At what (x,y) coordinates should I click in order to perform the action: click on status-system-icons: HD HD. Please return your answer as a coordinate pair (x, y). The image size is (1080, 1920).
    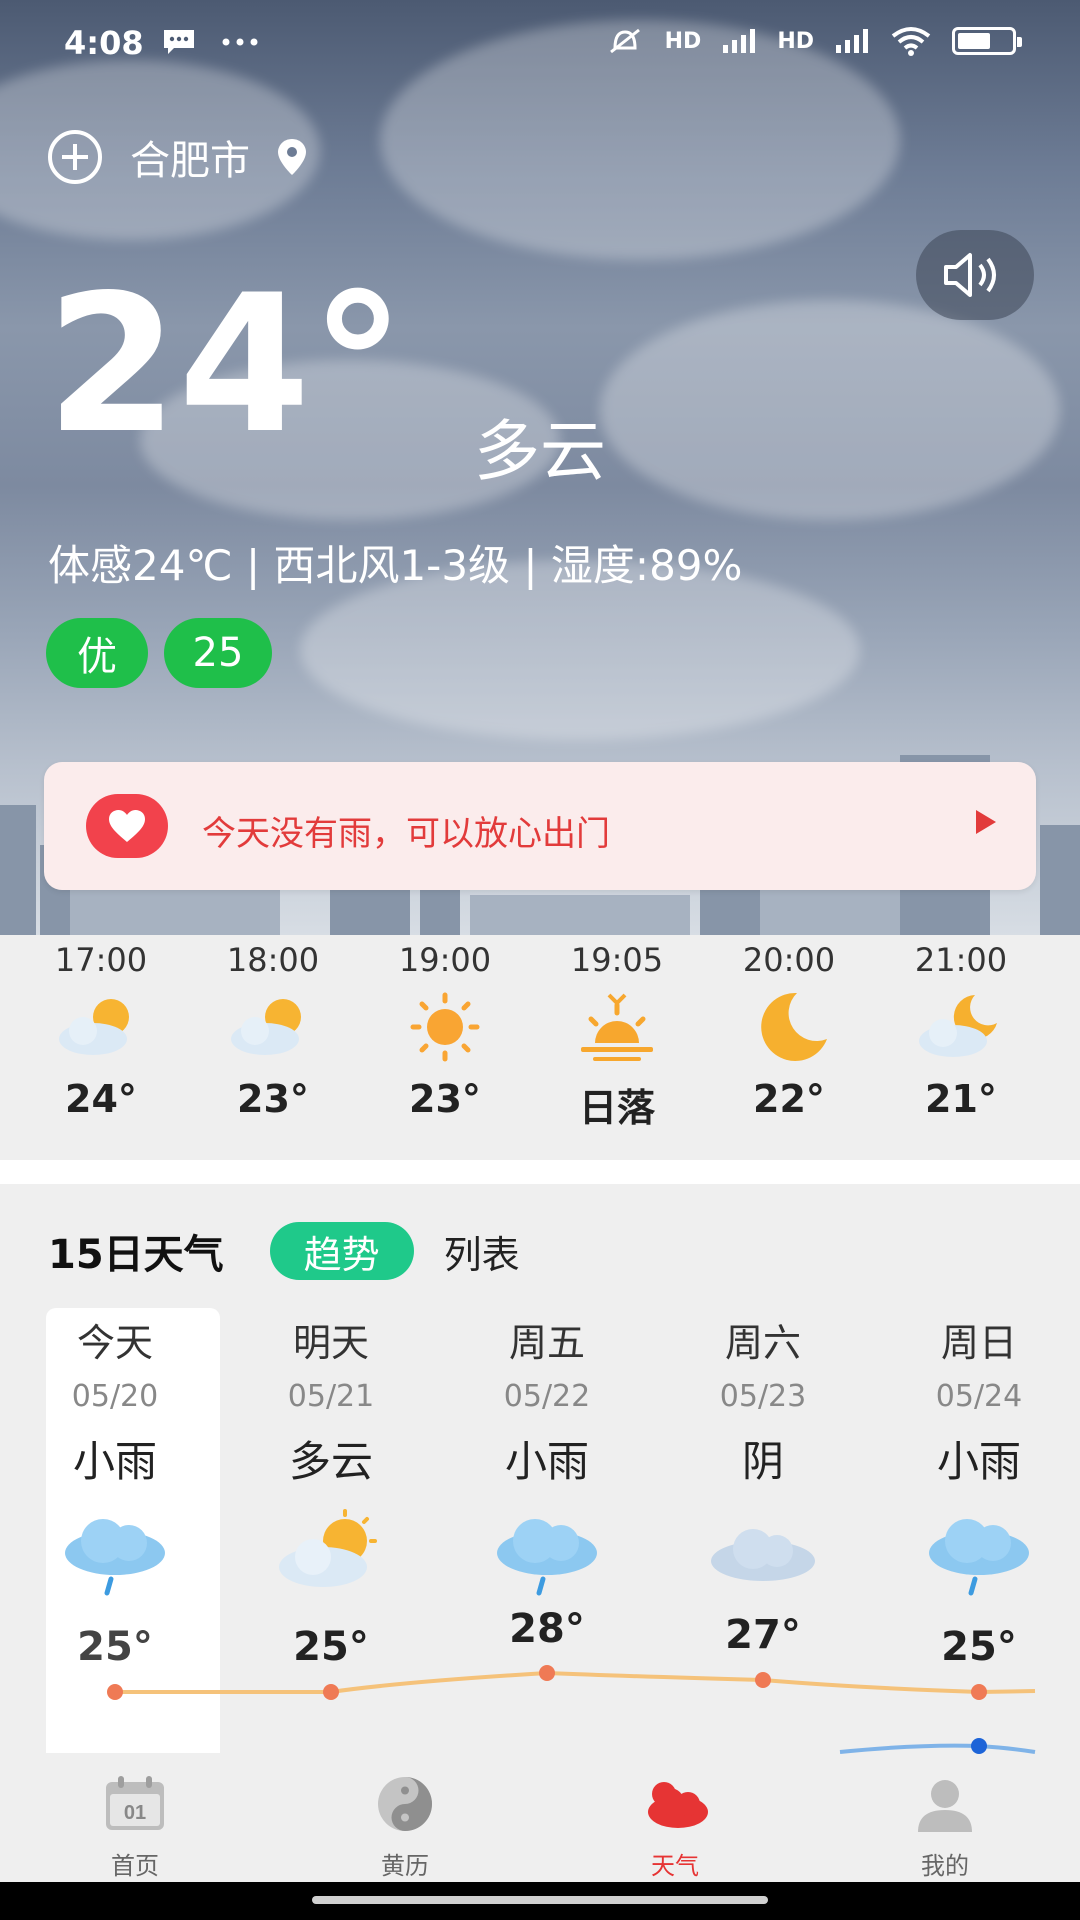
    Looking at the image, I should click on (813, 41).